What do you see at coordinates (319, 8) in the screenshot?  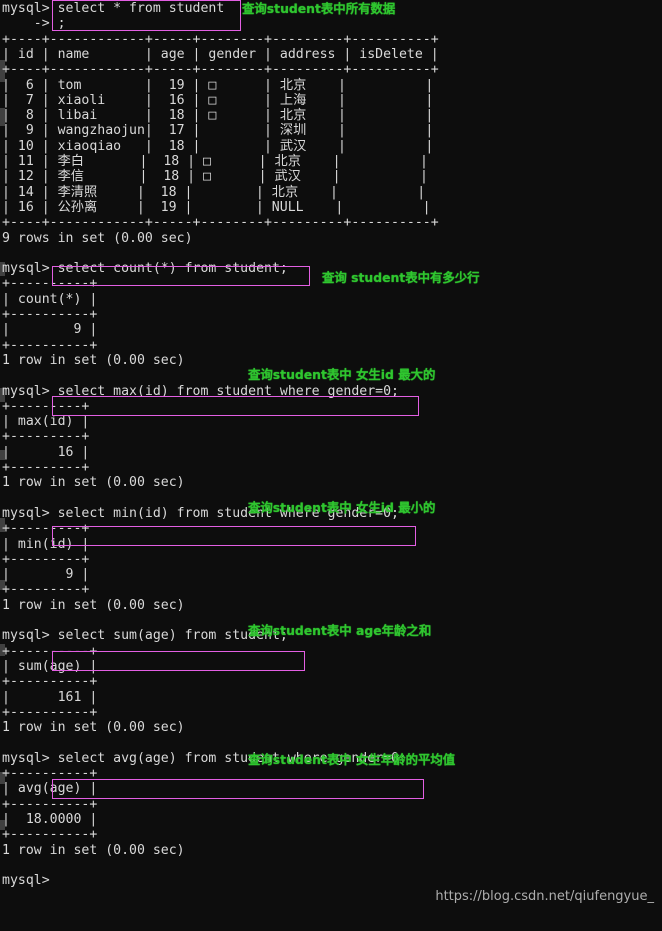 I see `annotation-select-all: 查询student表中所有数据` at bounding box center [319, 8].